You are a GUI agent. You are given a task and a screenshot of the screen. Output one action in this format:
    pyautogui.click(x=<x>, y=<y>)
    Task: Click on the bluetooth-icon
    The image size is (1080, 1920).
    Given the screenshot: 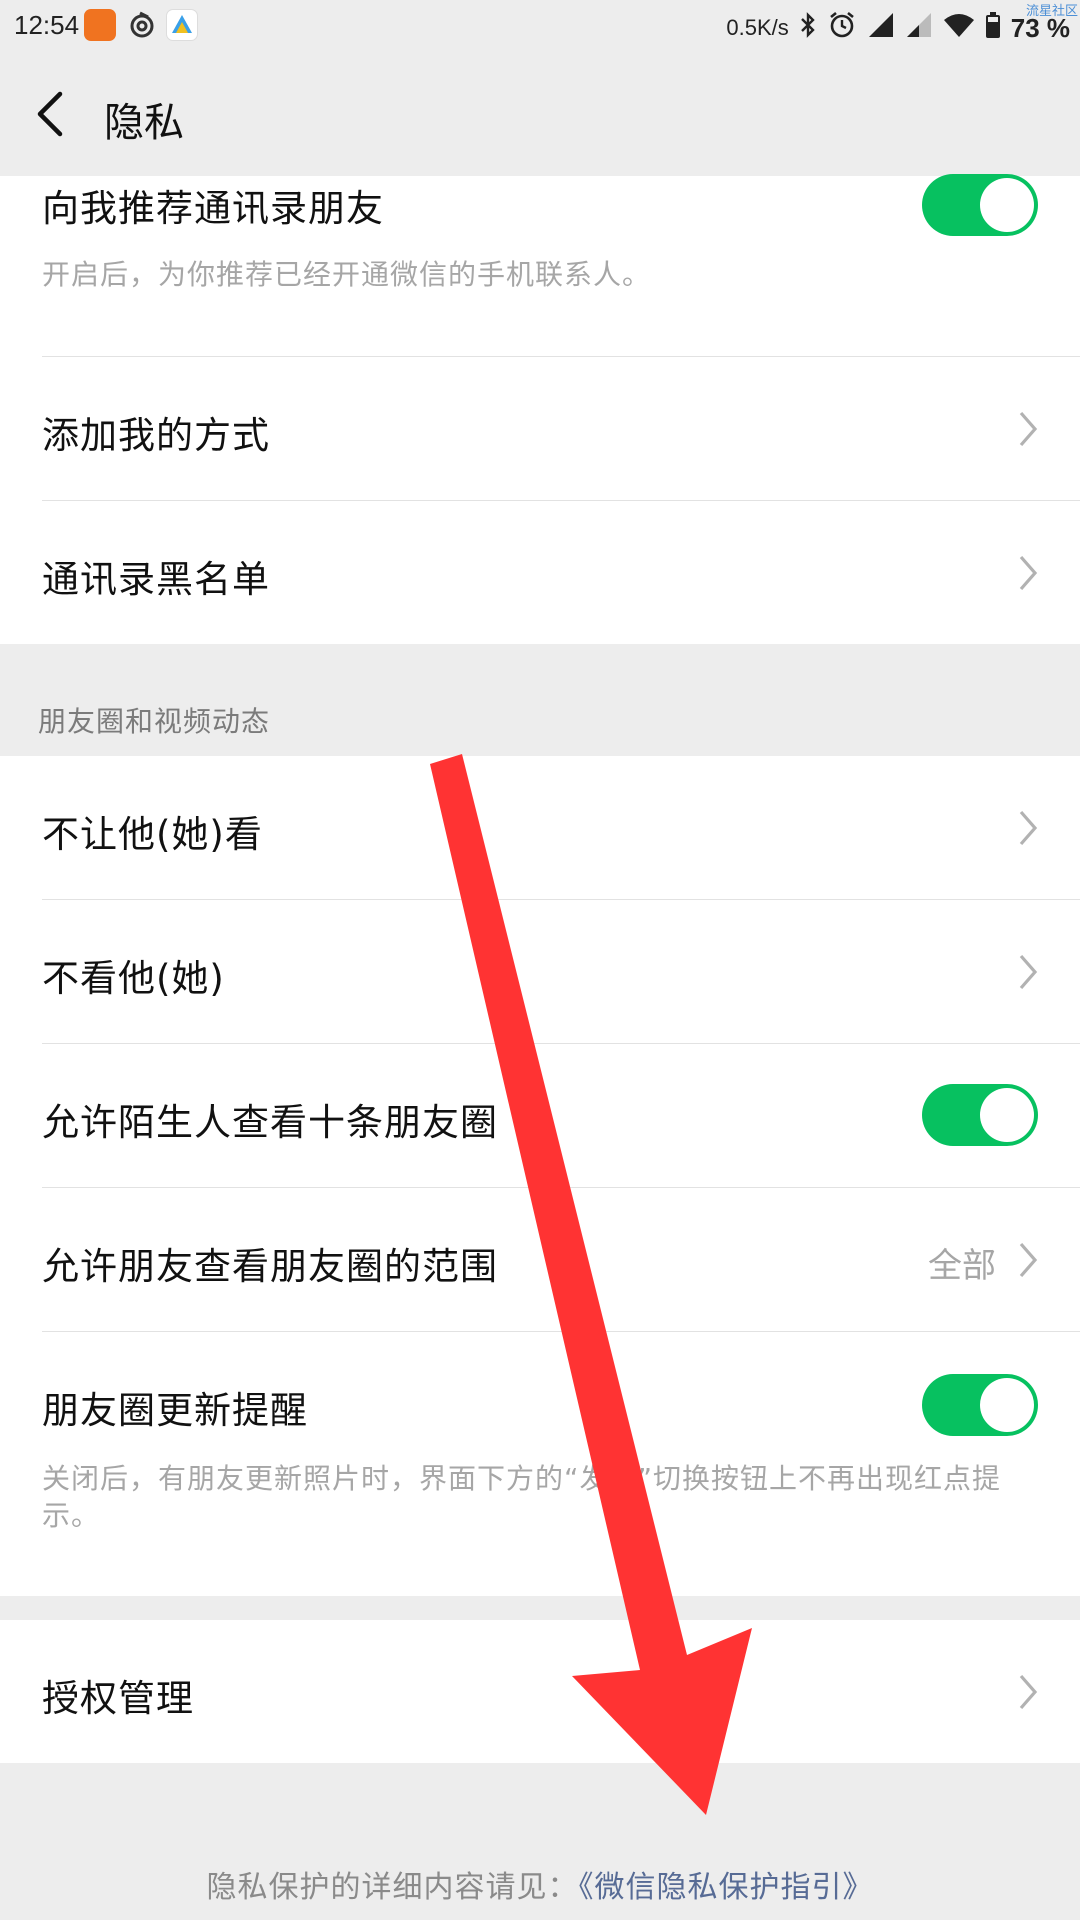 What is the action you would take?
    pyautogui.click(x=808, y=28)
    